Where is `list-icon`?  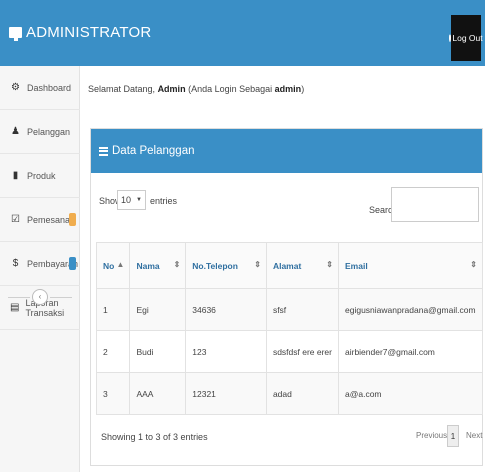 list-icon is located at coordinates (103, 151).